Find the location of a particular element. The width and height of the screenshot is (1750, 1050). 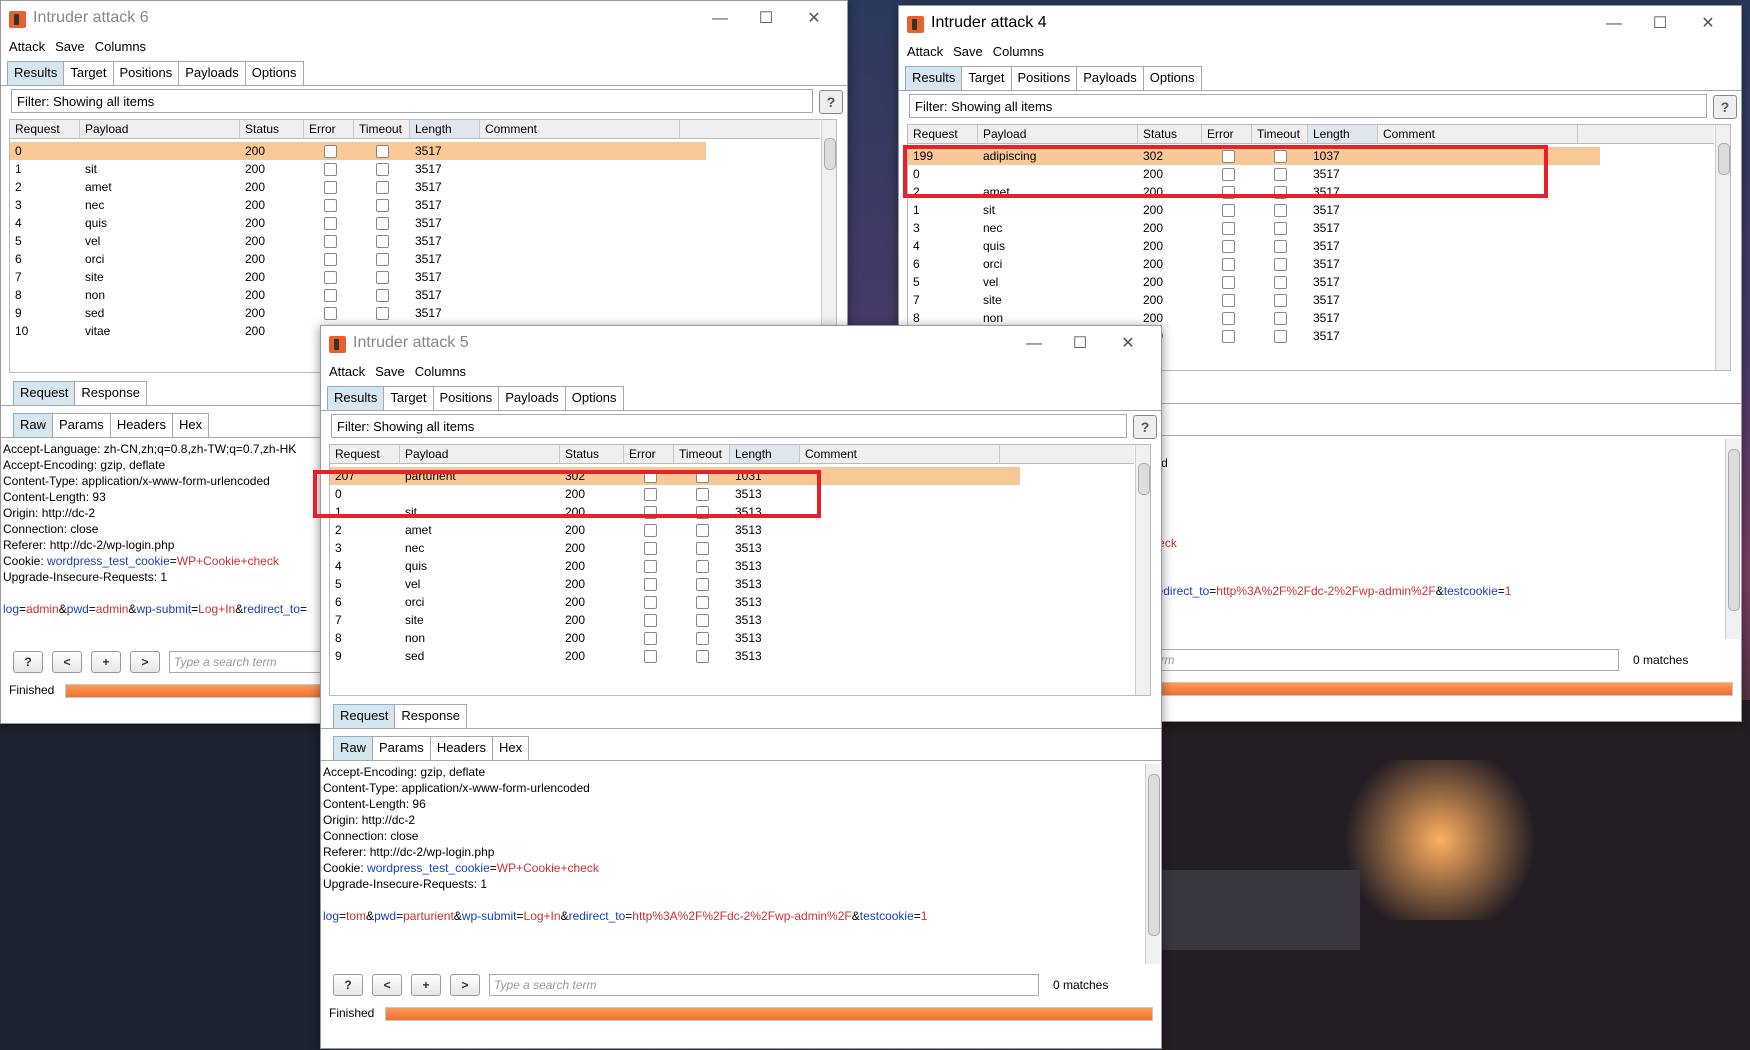

tab-options: Options is located at coordinates (274, 73).